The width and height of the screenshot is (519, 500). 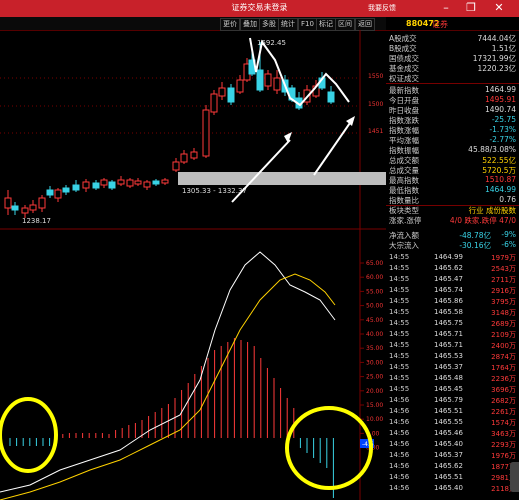 I want to click on stat-value: 0.76, so click(x=507, y=199).